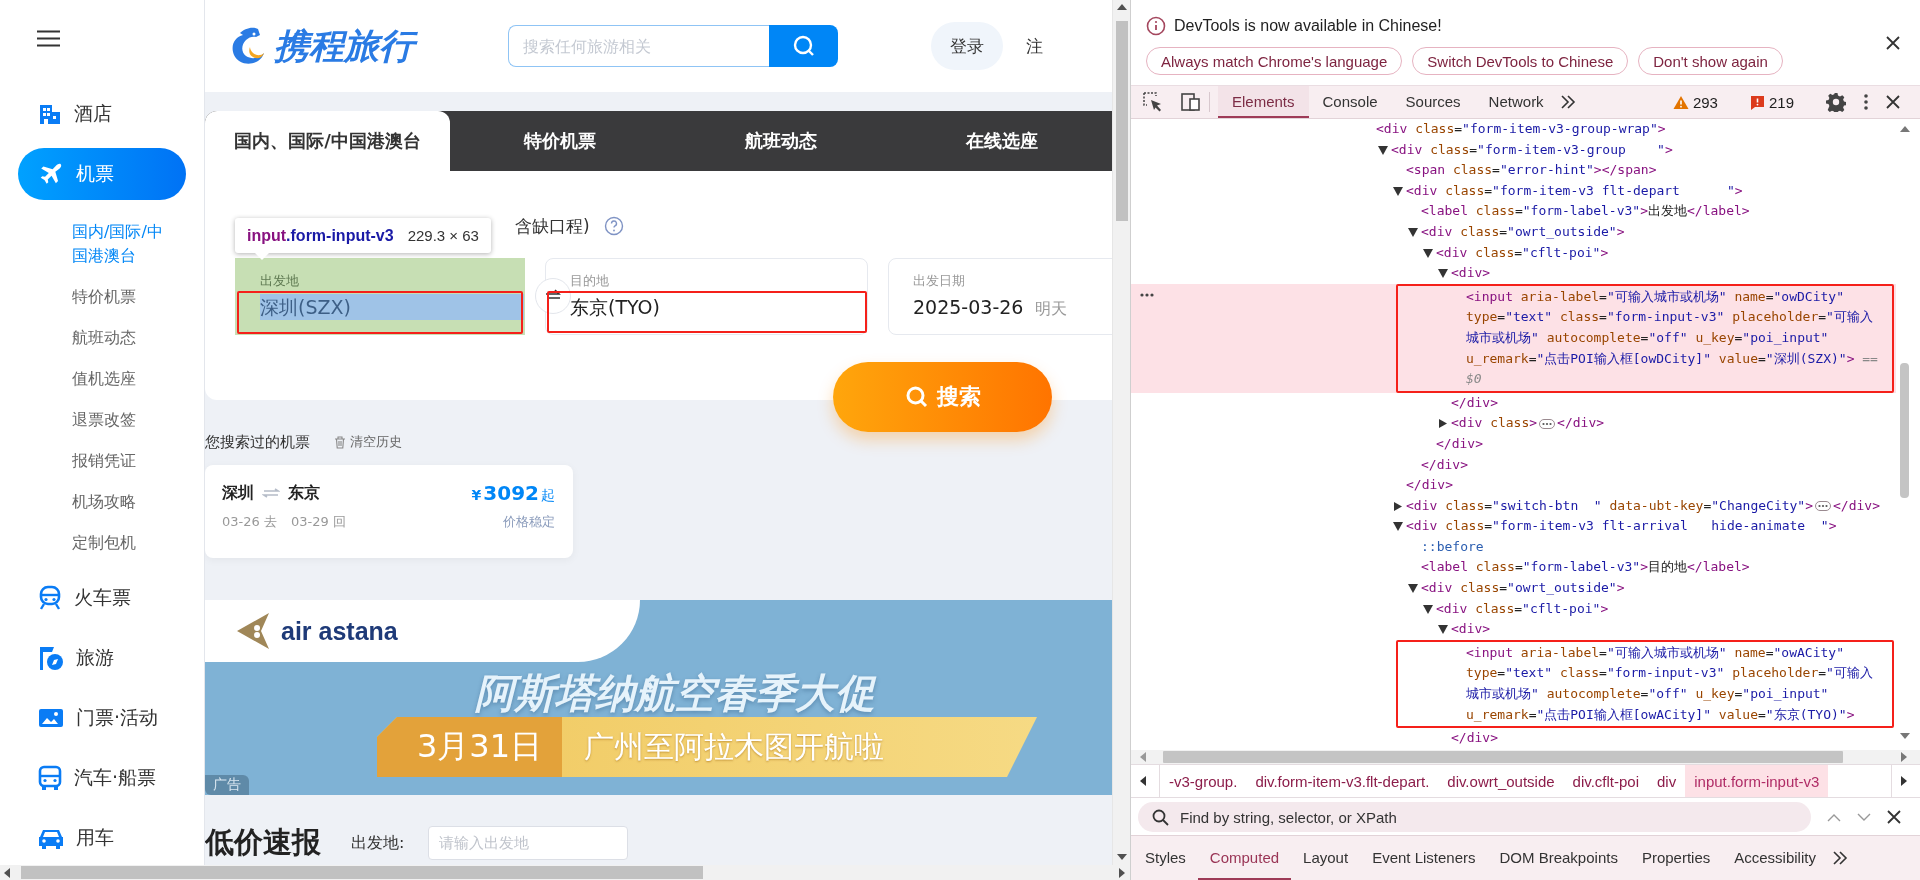  What do you see at coordinates (613, 226) in the screenshot?
I see `help-icon` at bounding box center [613, 226].